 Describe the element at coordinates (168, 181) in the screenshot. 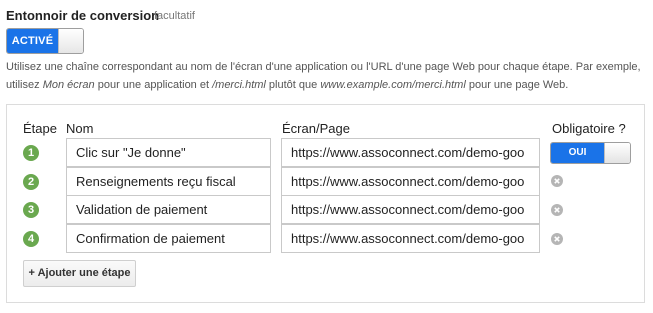

I see `step-name-input: Renseignements reçu fiscal` at that location.